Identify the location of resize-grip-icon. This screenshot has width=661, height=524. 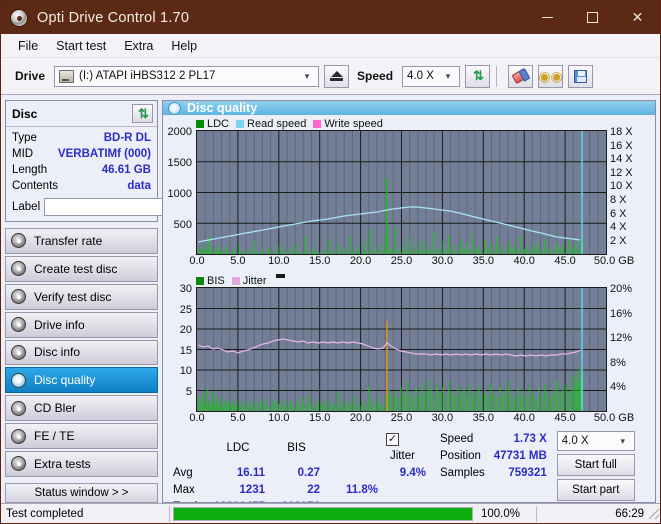
(654, 513).